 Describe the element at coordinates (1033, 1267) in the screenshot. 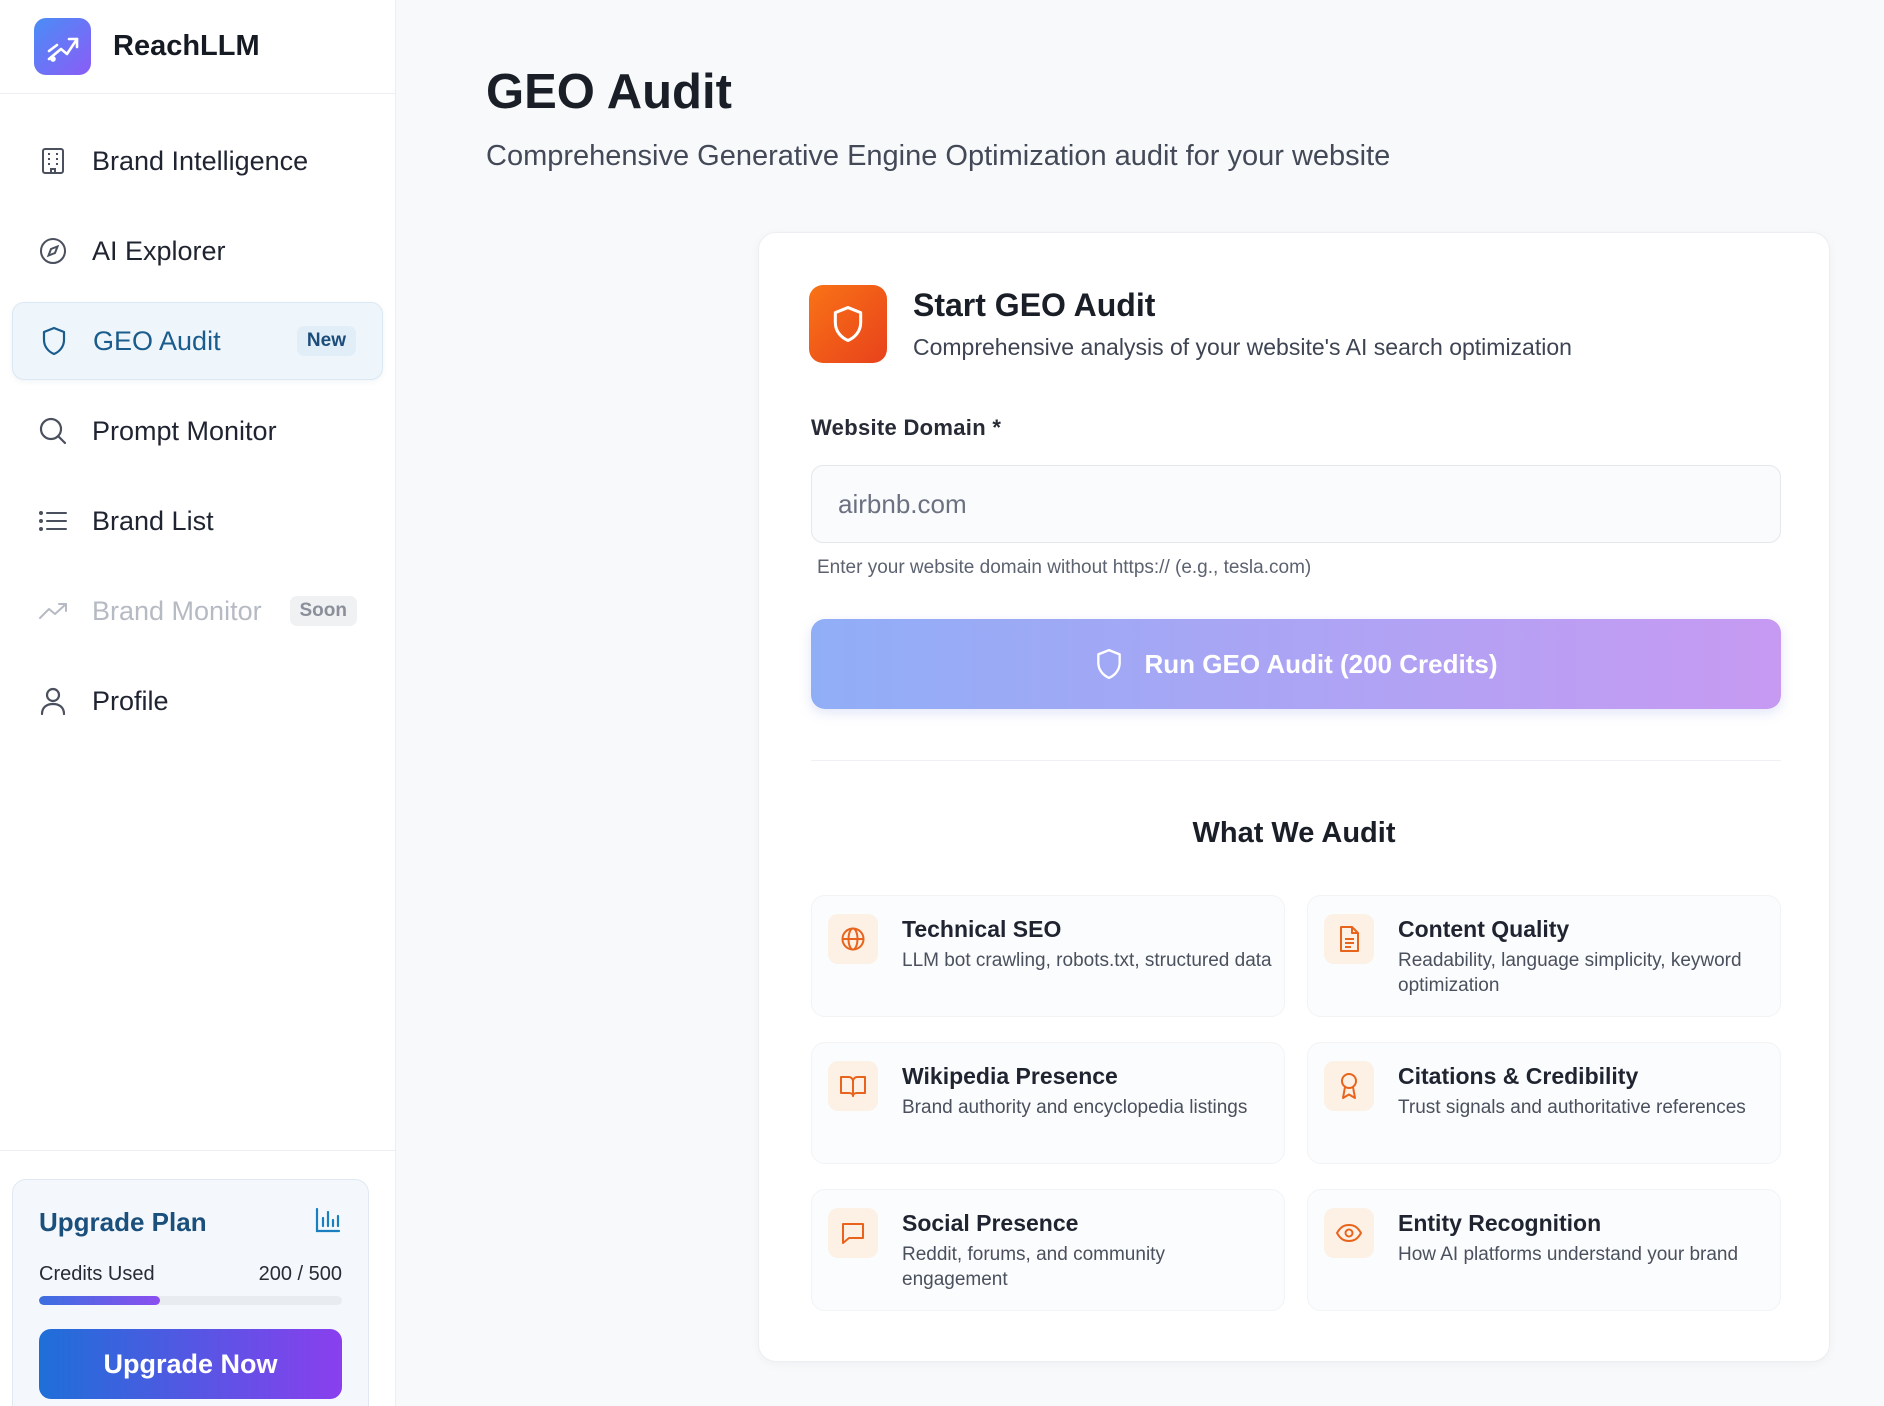

I see `audit-item-desc: Reddit, forums, and community engagement` at that location.